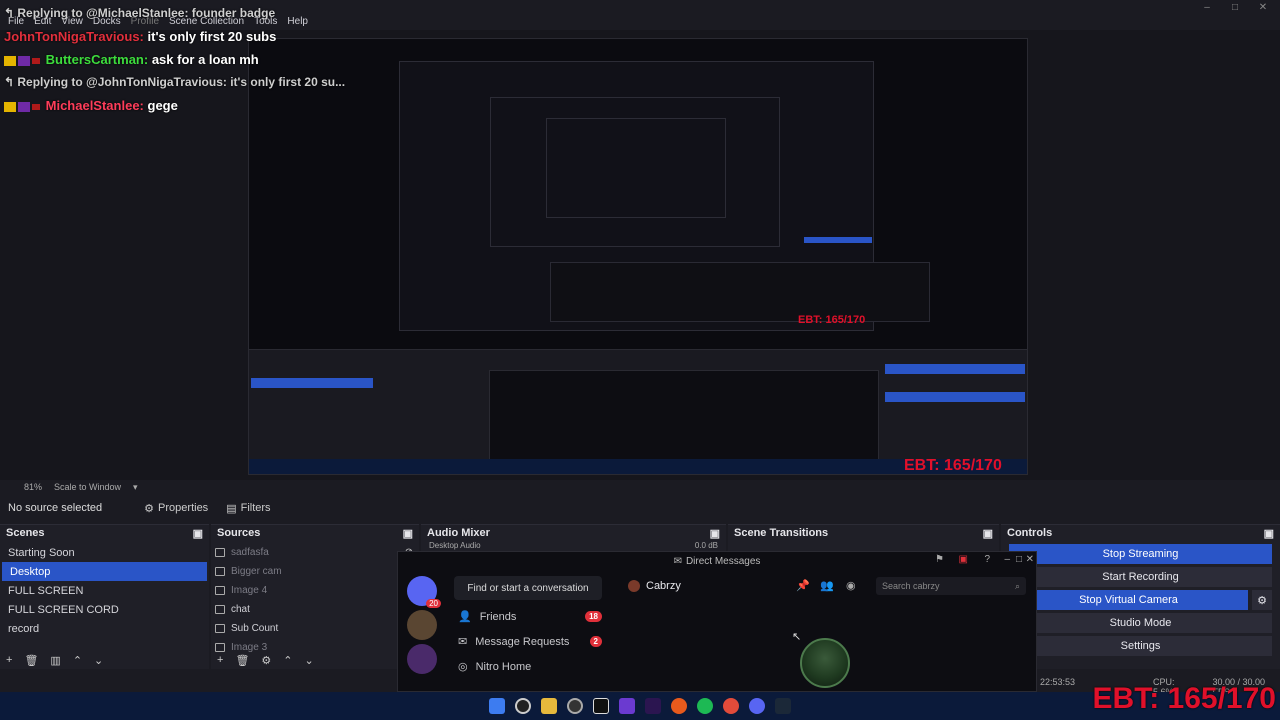 The width and height of the screenshot is (1280, 720). Describe the element at coordinates (827, 585) in the screenshot. I see `add-friend-icon: 👥` at that location.